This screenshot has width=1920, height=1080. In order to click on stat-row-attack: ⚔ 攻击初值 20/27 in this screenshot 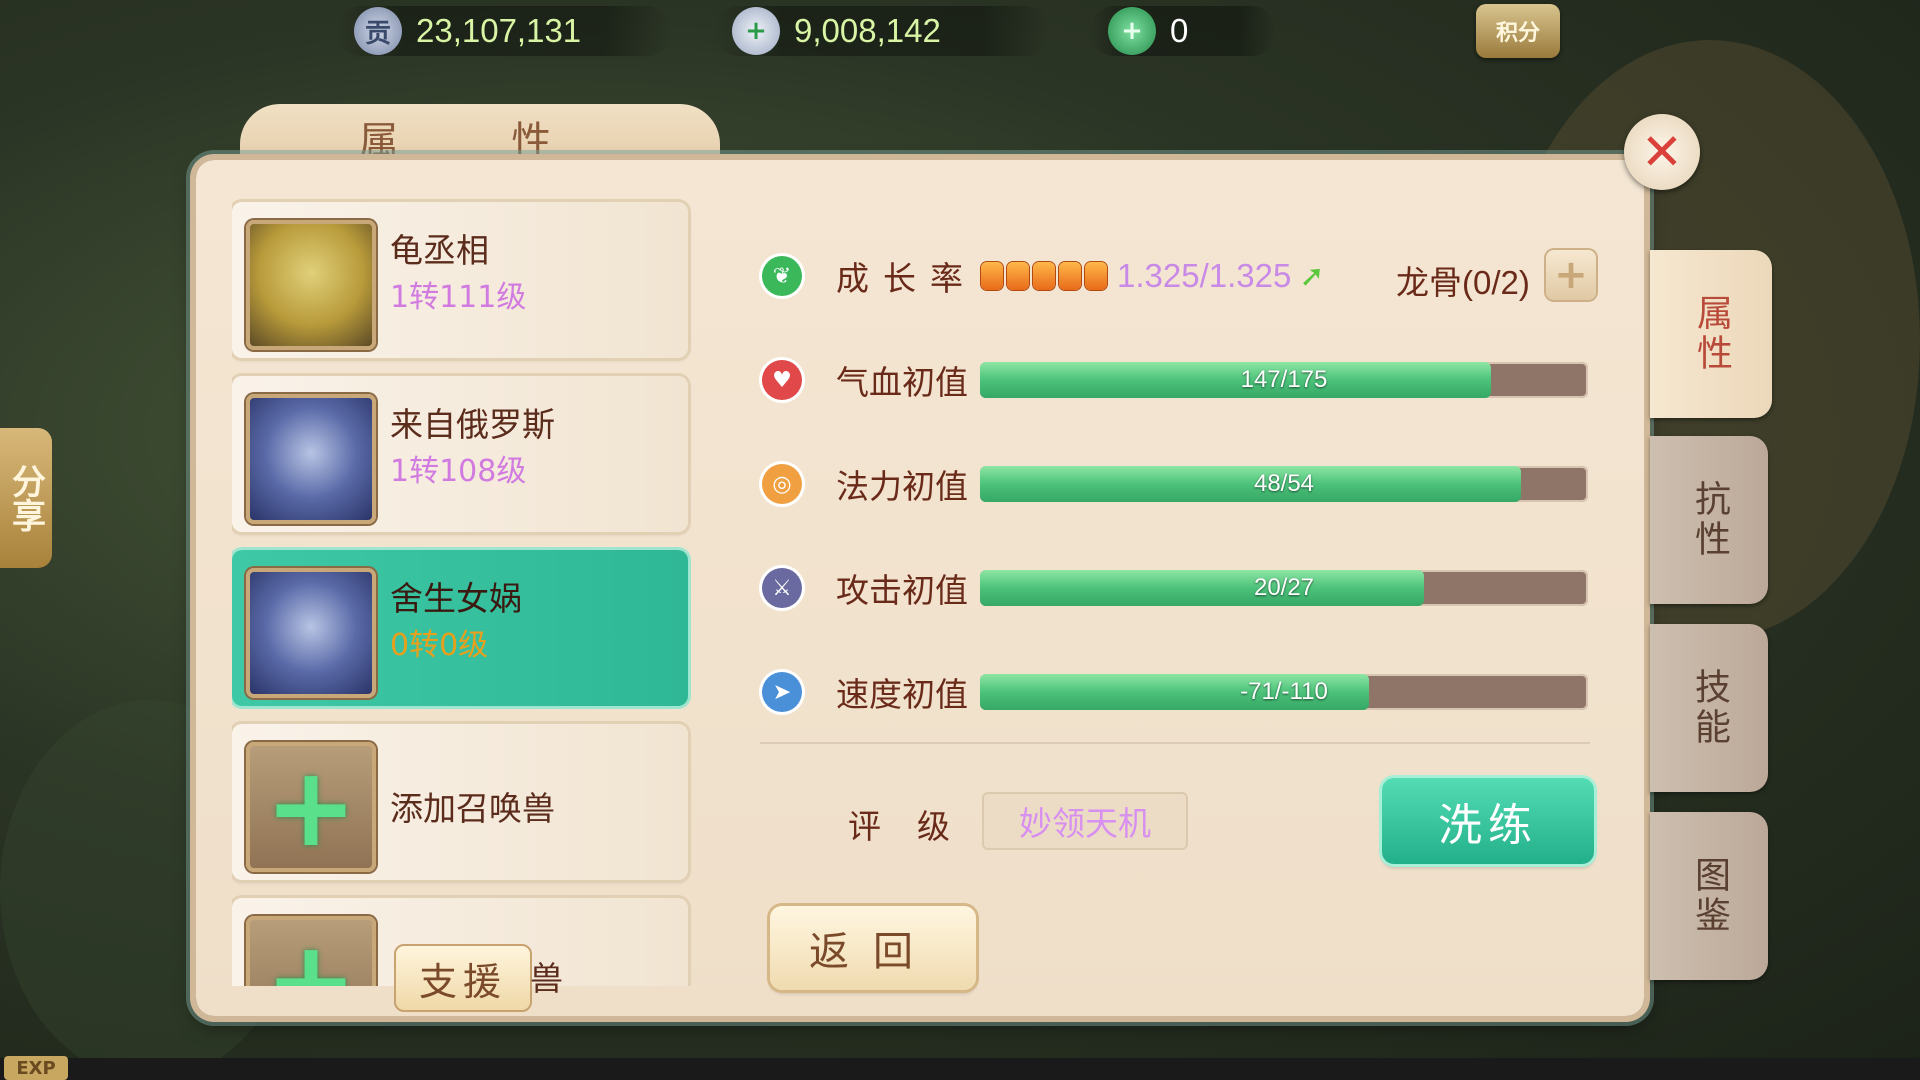, I will do `click(1175, 588)`.